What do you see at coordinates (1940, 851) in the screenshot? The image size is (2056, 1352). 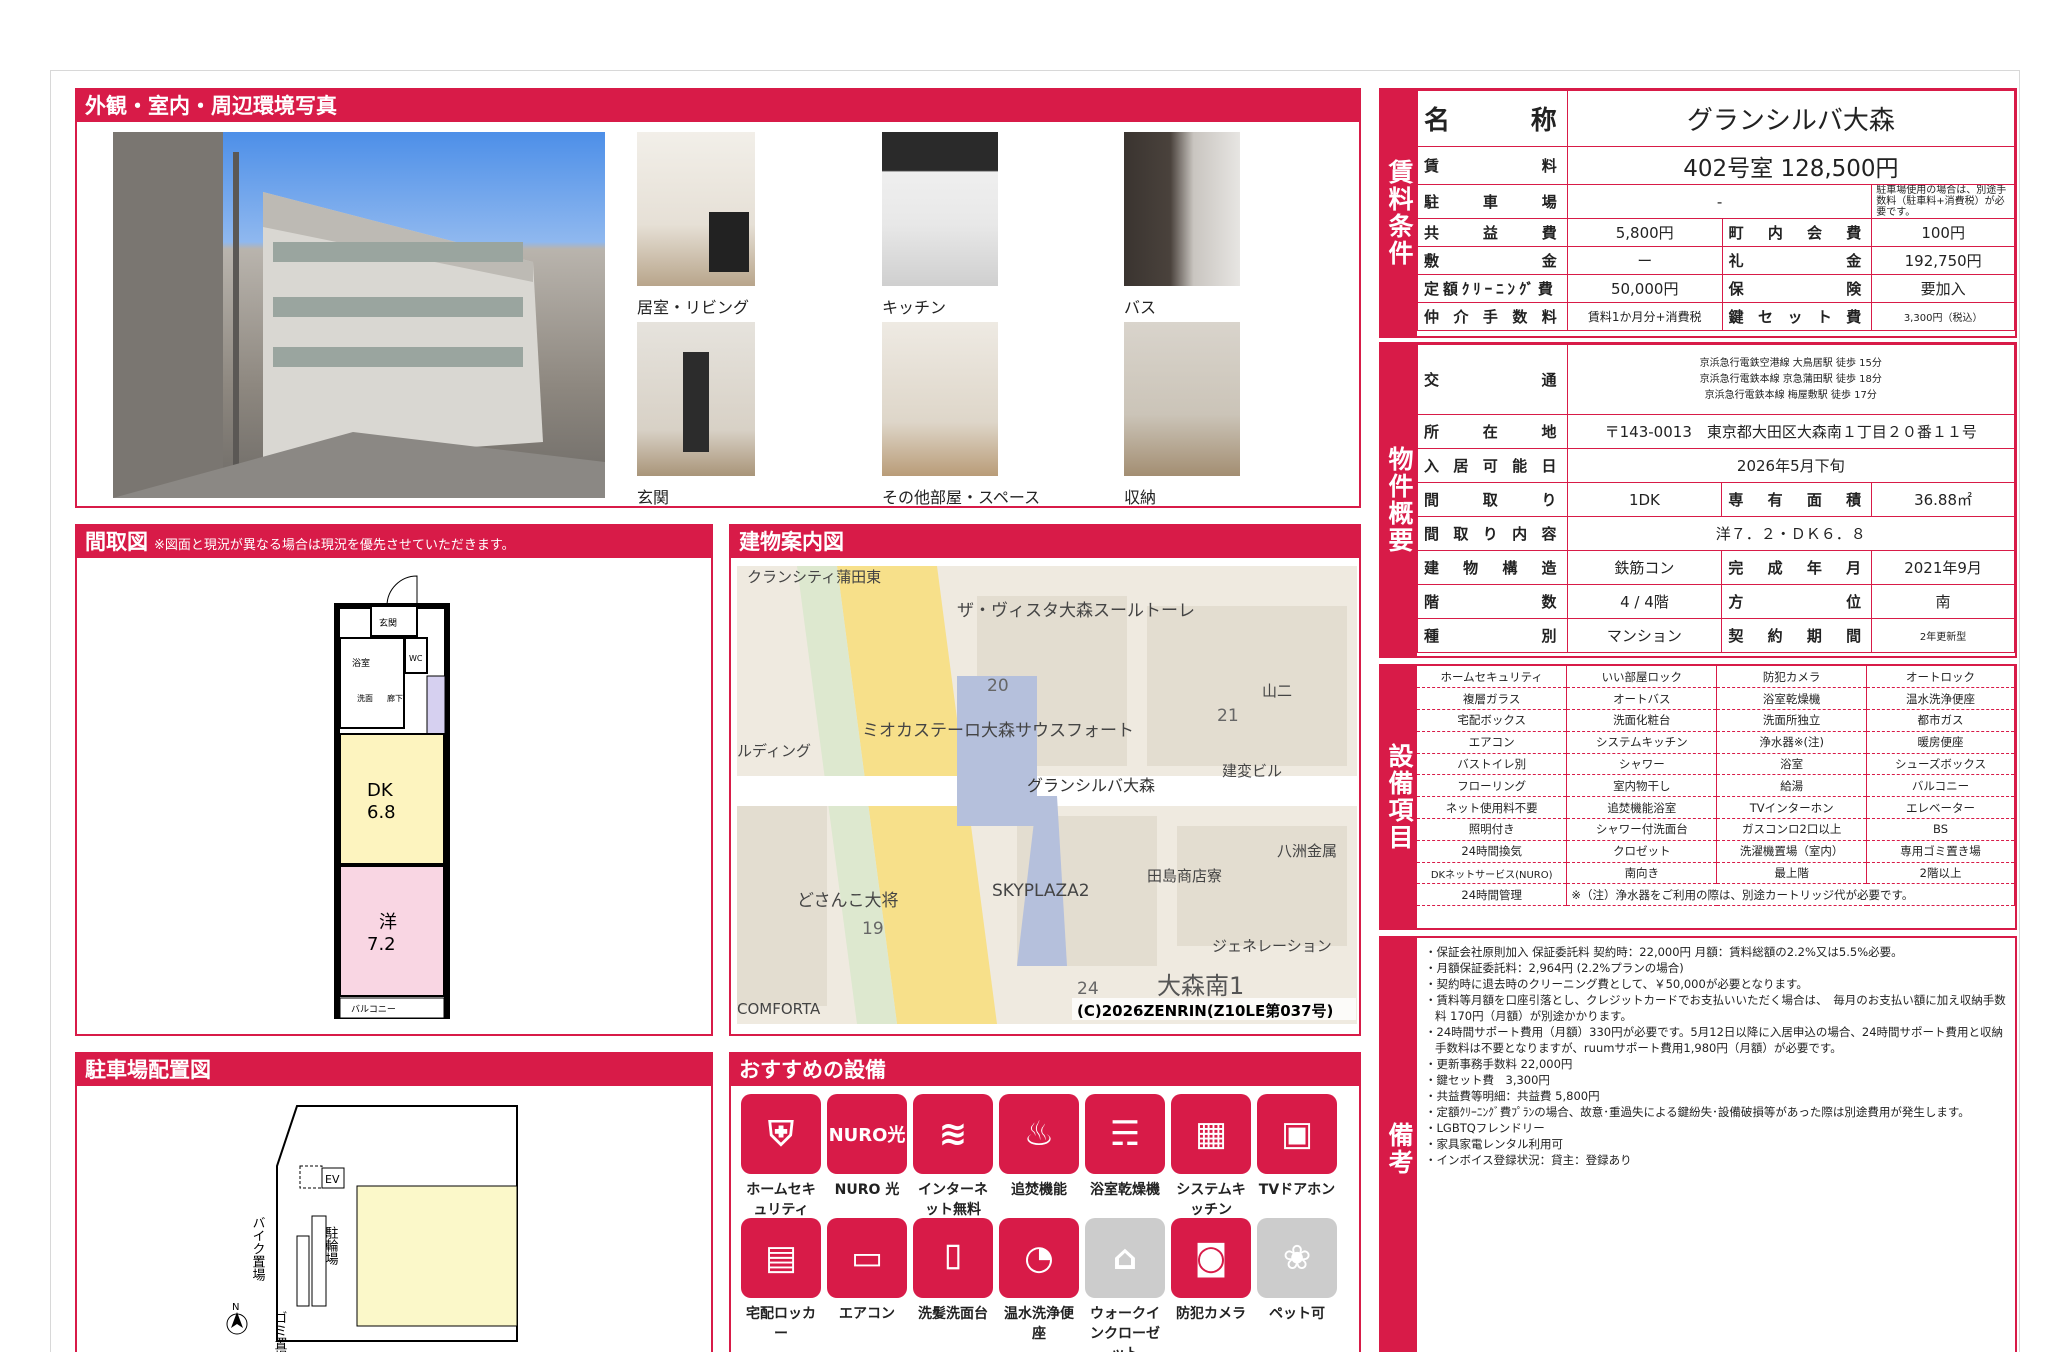 I see `equipment-cell: 専用ゴミ置き場` at bounding box center [1940, 851].